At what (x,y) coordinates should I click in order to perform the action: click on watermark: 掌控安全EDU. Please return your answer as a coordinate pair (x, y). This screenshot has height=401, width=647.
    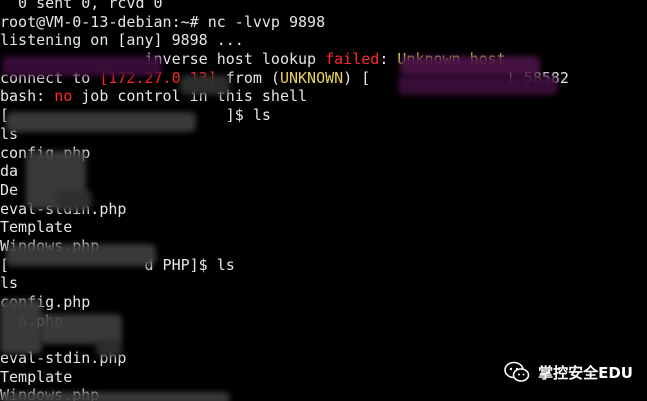
    Looking at the image, I should click on (568, 372).